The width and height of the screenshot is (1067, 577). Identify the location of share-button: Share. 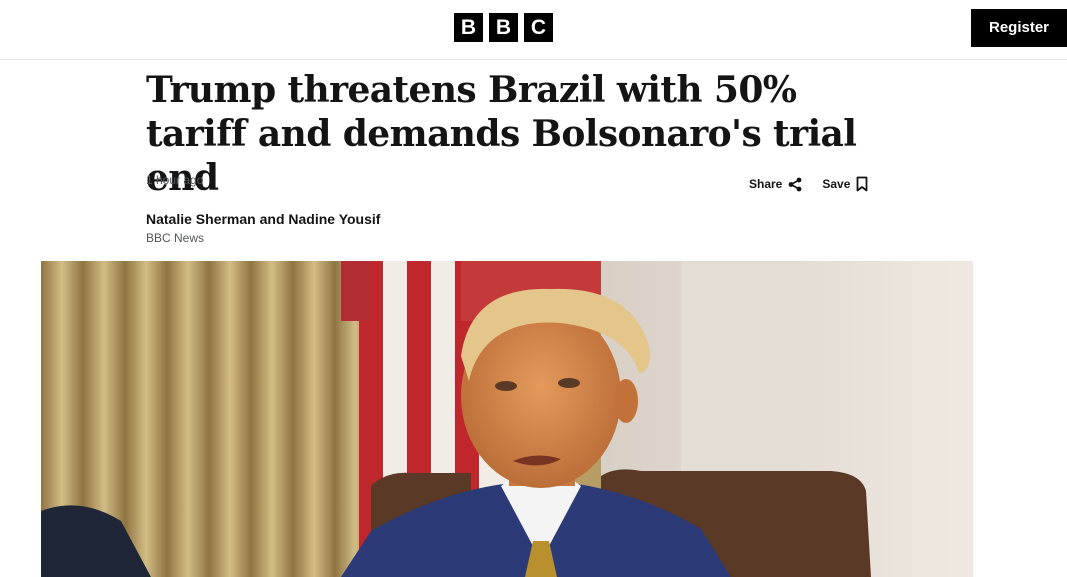
(775, 184).